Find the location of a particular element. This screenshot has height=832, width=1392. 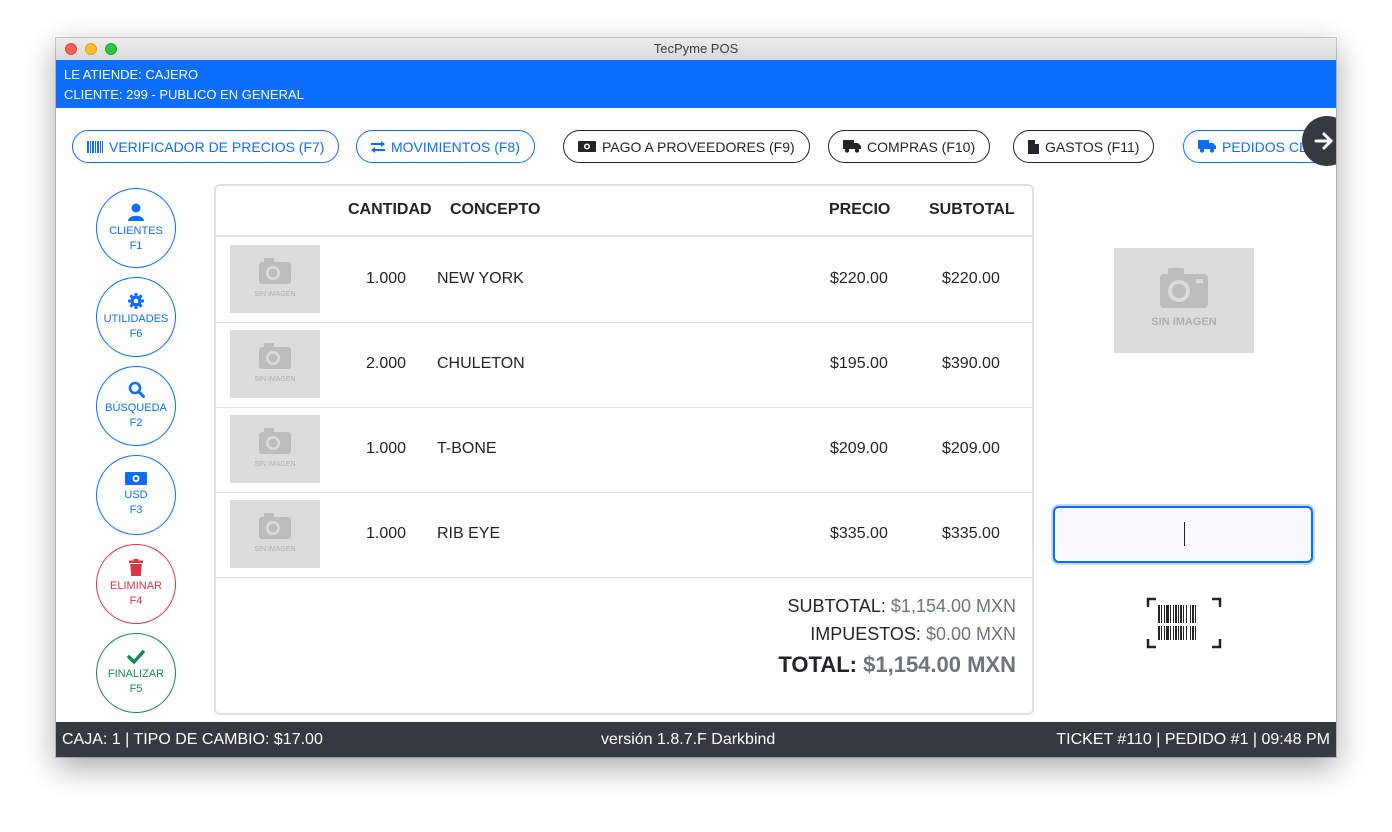

tax-label: IMPUESTOS: is located at coordinates (865, 634).